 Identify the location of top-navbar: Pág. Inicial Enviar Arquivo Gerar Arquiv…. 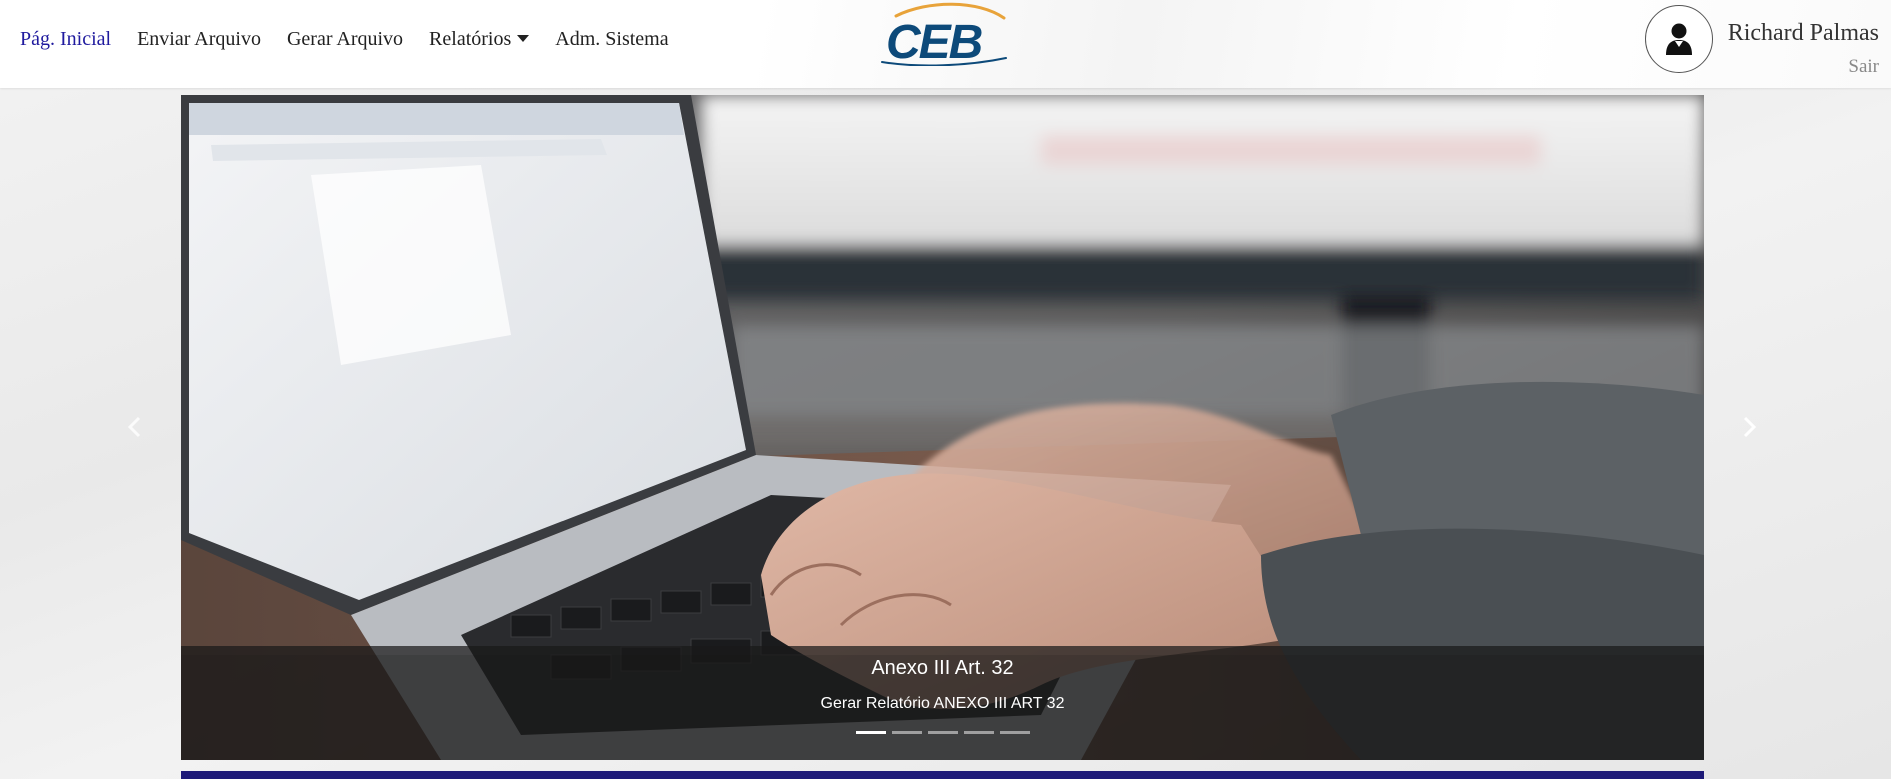
(945, 44).